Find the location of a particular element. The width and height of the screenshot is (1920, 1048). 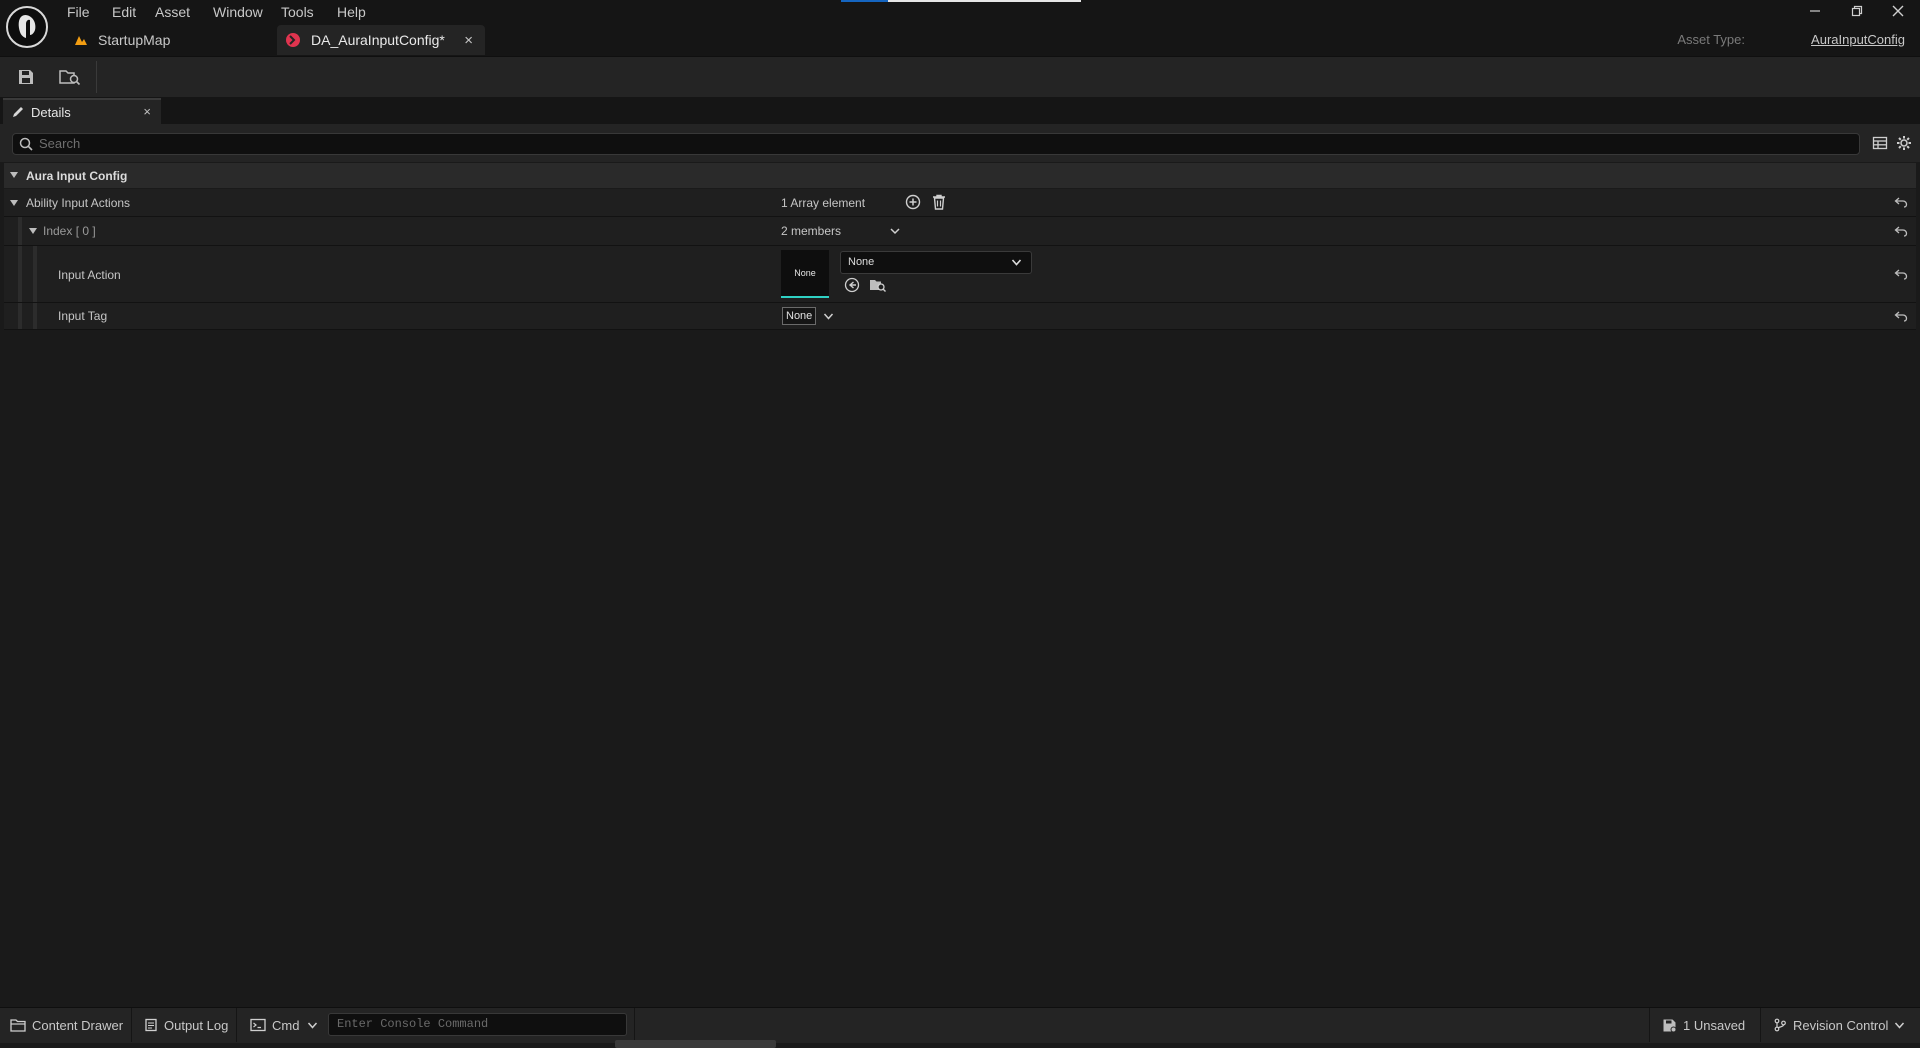

minimize-button is located at coordinates (1815, 11).